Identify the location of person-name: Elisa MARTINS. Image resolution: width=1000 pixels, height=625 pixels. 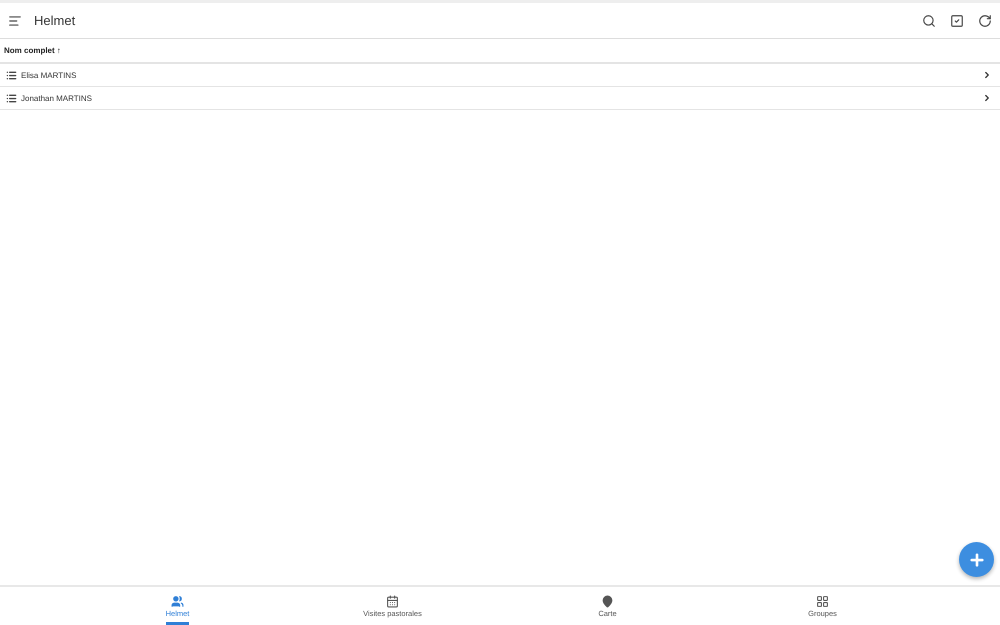
(49, 75).